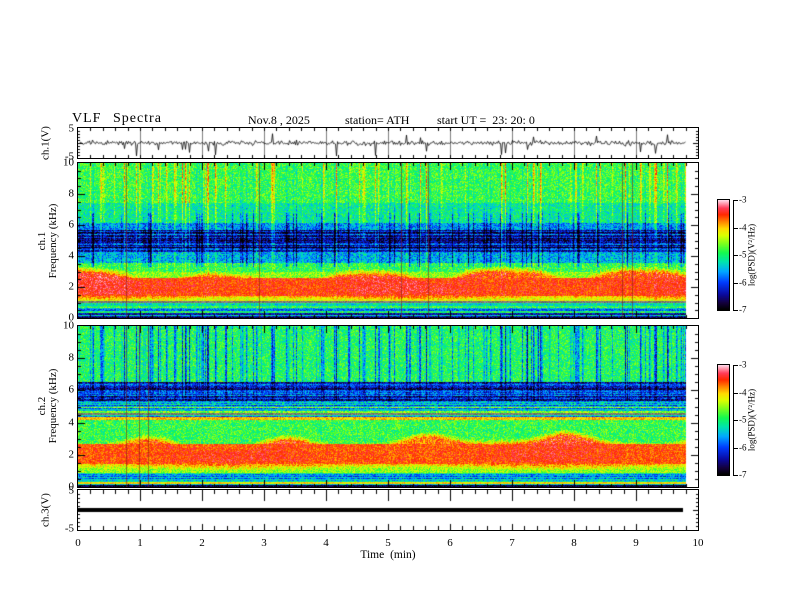 The image size is (792, 612). I want to click on station-label: station= ATH, so click(377, 120).